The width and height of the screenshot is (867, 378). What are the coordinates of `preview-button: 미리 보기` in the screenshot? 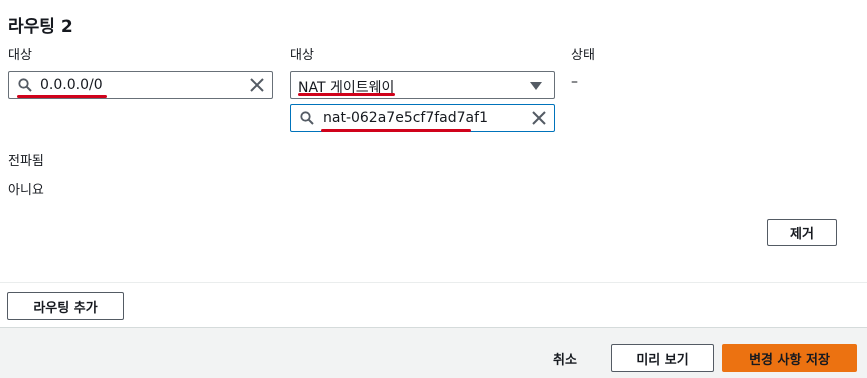 It's located at (662, 358).